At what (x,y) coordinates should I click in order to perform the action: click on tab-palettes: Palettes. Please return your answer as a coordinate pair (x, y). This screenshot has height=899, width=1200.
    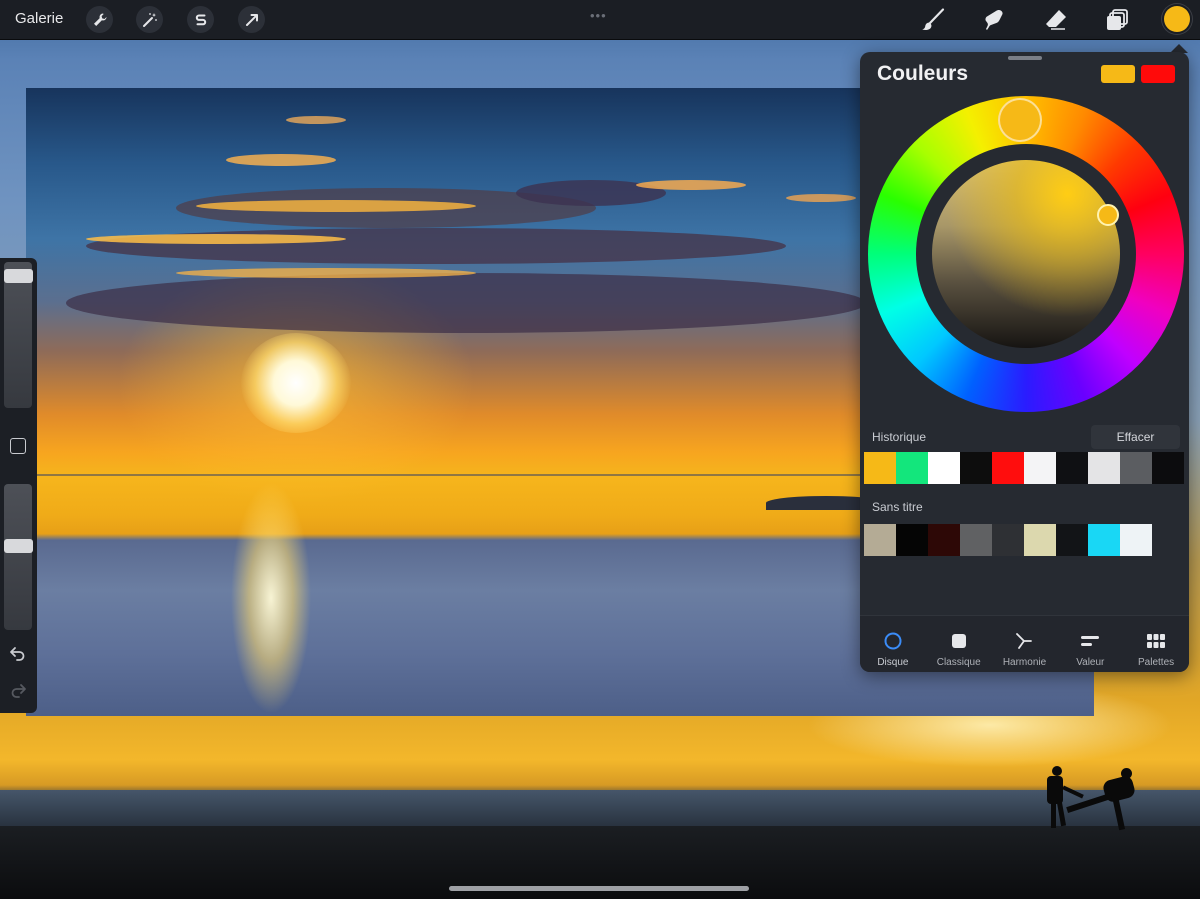
    Looking at the image, I should click on (1156, 644).